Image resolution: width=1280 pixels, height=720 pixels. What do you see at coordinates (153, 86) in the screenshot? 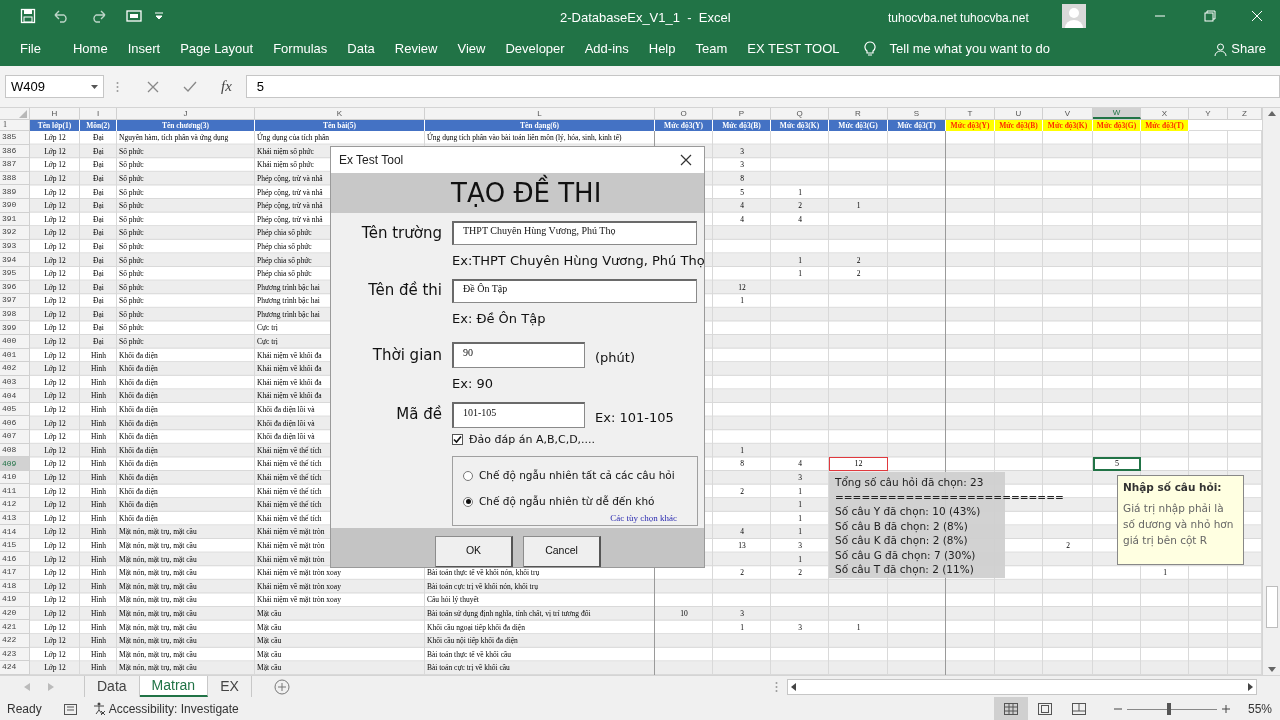
I see `cancel-icon` at bounding box center [153, 86].